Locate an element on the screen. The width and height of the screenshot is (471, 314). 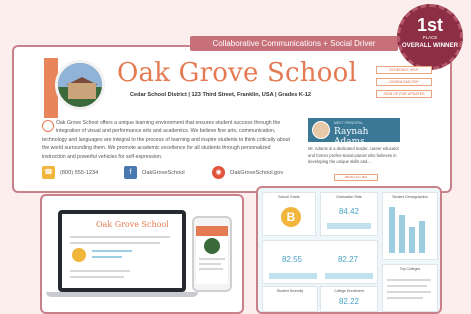
dropcap-icon is located at coordinates (48, 126).